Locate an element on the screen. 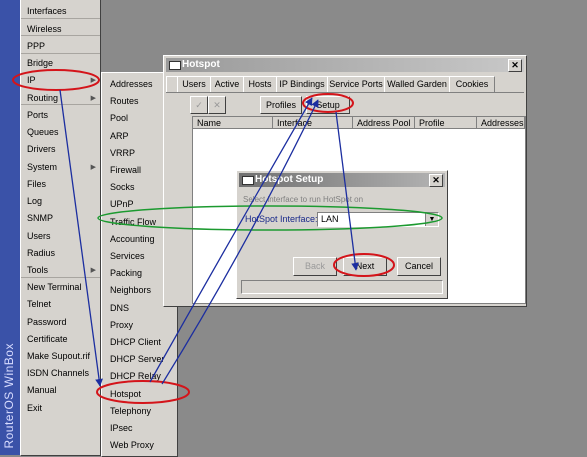 The height and width of the screenshot is (457, 587). menu-item-make-supout-rif: Make Supout.rif is located at coordinates (60, 356).